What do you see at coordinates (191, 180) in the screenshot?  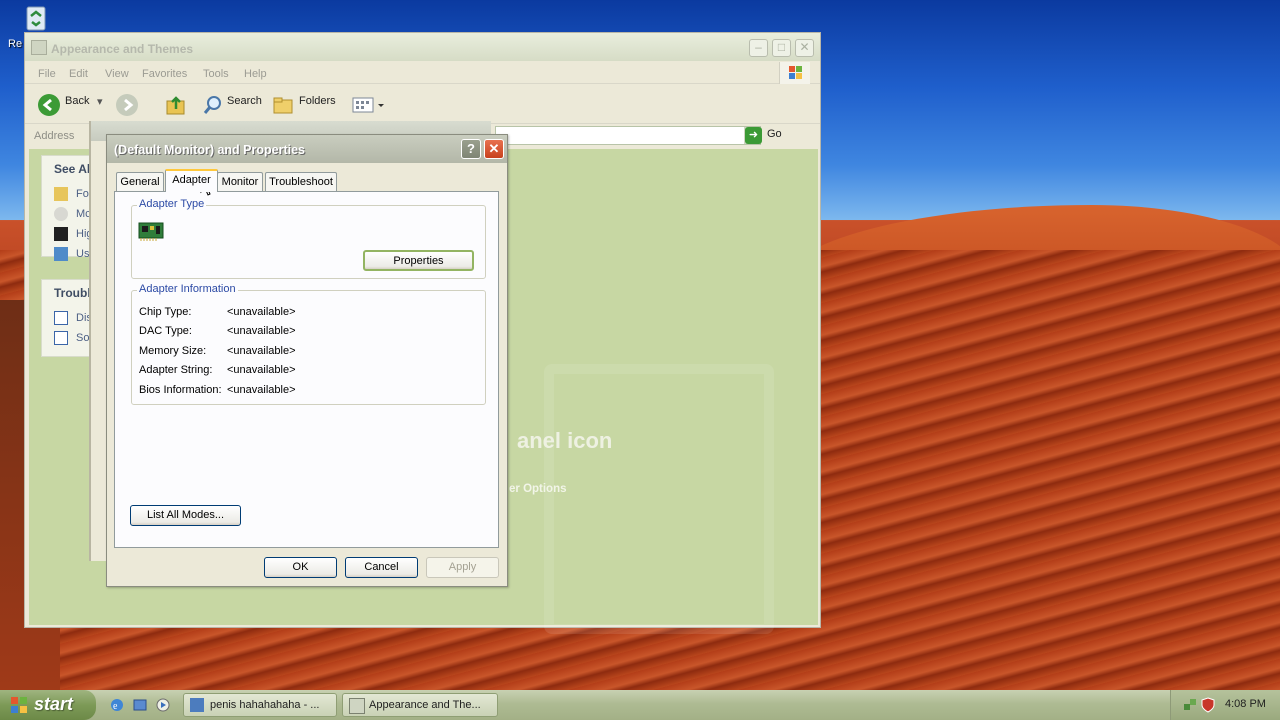 I see `tab-adapter: Adapter` at bounding box center [191, 180].